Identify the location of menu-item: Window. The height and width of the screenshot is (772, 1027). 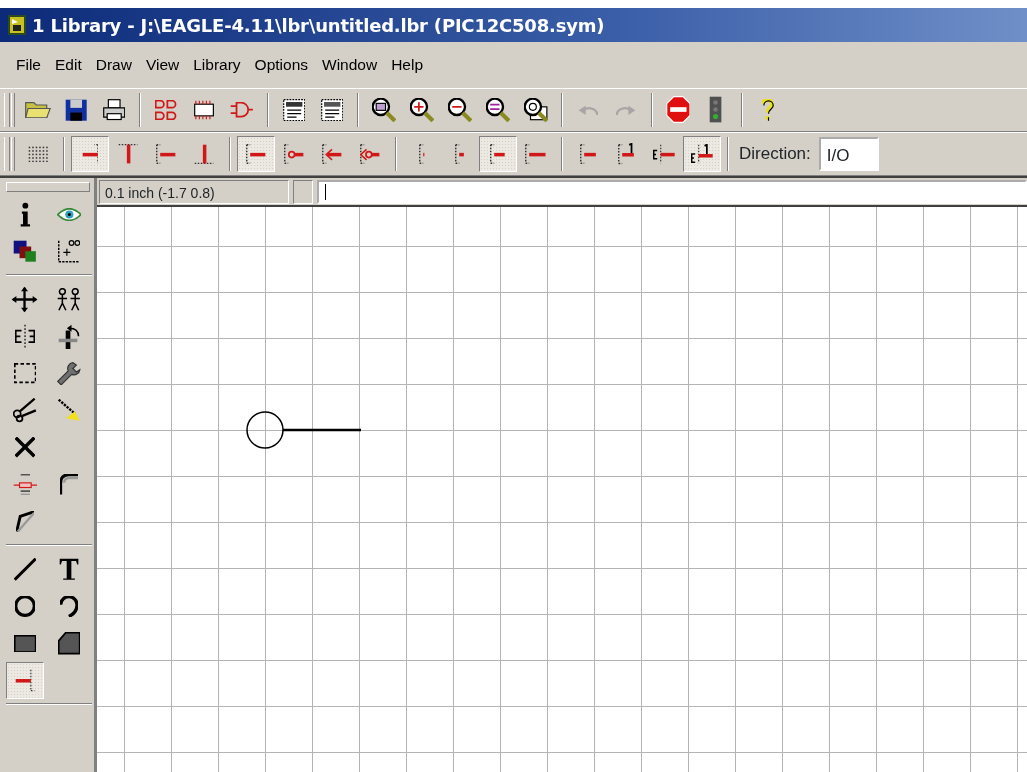
(350, 65).